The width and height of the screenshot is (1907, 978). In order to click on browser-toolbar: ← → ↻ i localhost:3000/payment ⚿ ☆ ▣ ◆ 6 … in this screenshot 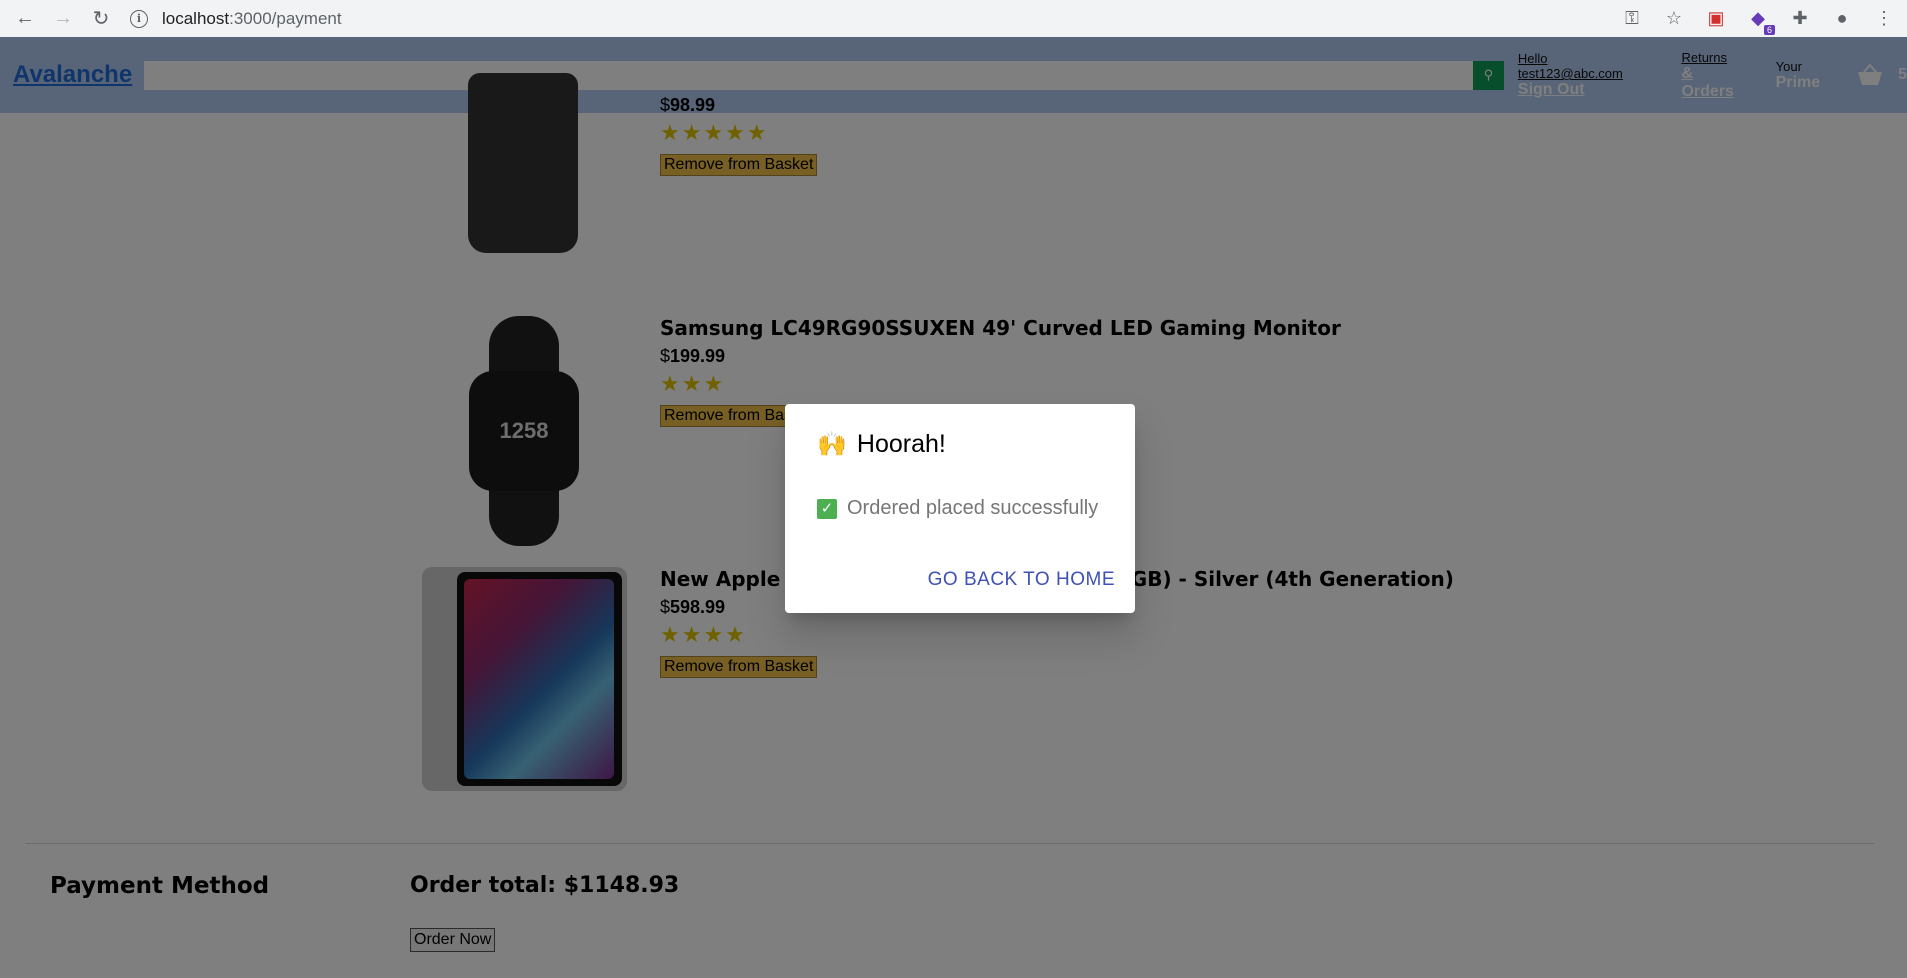, I will do `click(953, 18)`.